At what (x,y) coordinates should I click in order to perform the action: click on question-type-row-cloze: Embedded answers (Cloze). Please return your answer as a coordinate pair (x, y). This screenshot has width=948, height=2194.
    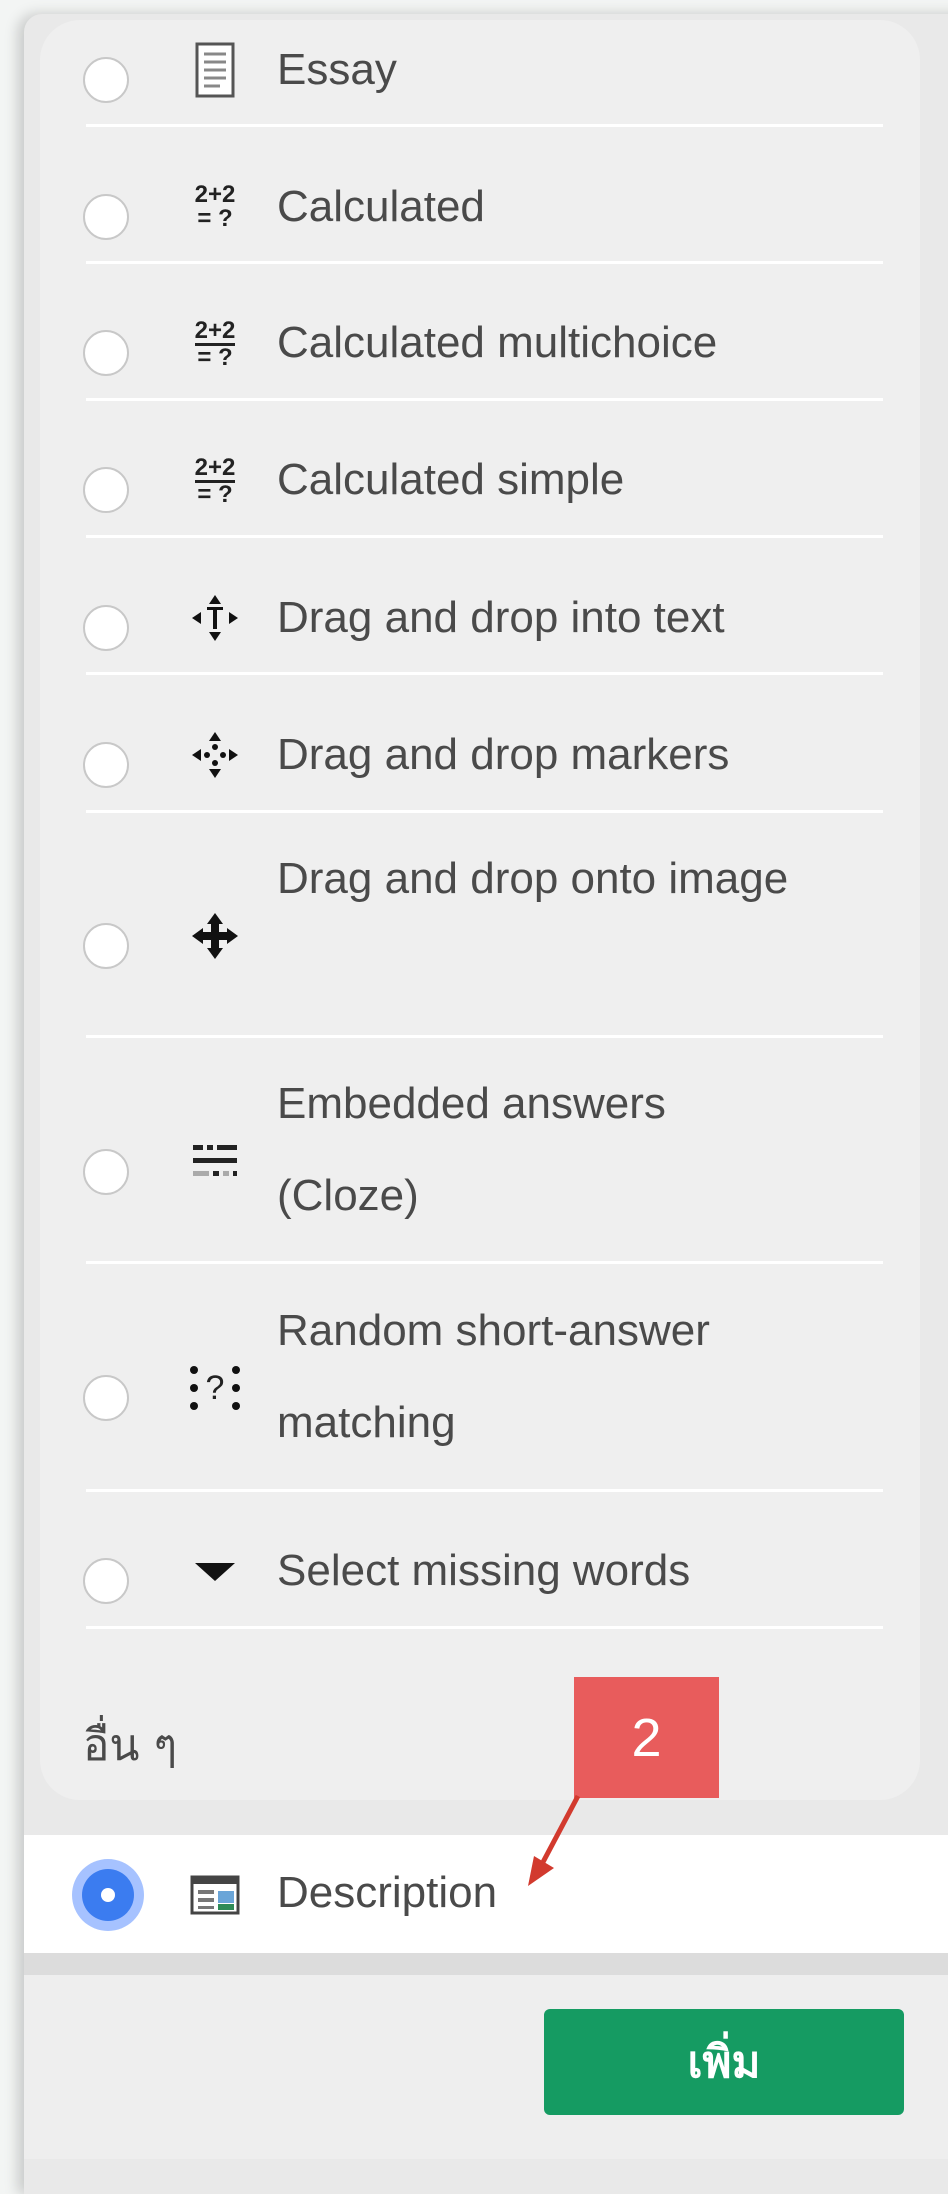
    Looking at the image, I should click on (474, 1151).